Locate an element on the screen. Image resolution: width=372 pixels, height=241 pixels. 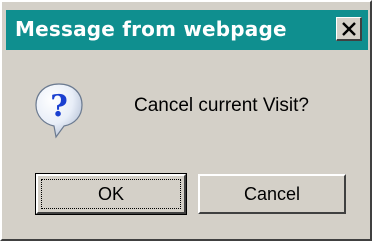
cancel-button: Cancel is located at coordinates (272, 194).